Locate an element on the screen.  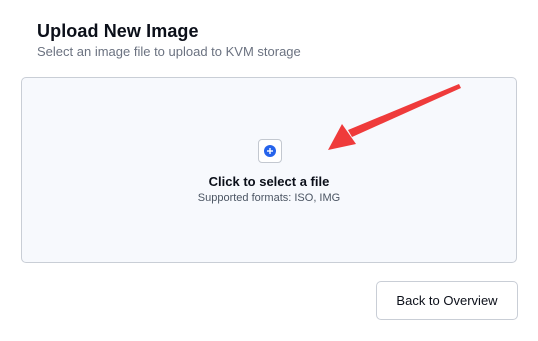
supported-formats-text: Supported formats: ISO, IMG is located at coordinates (269, 198).